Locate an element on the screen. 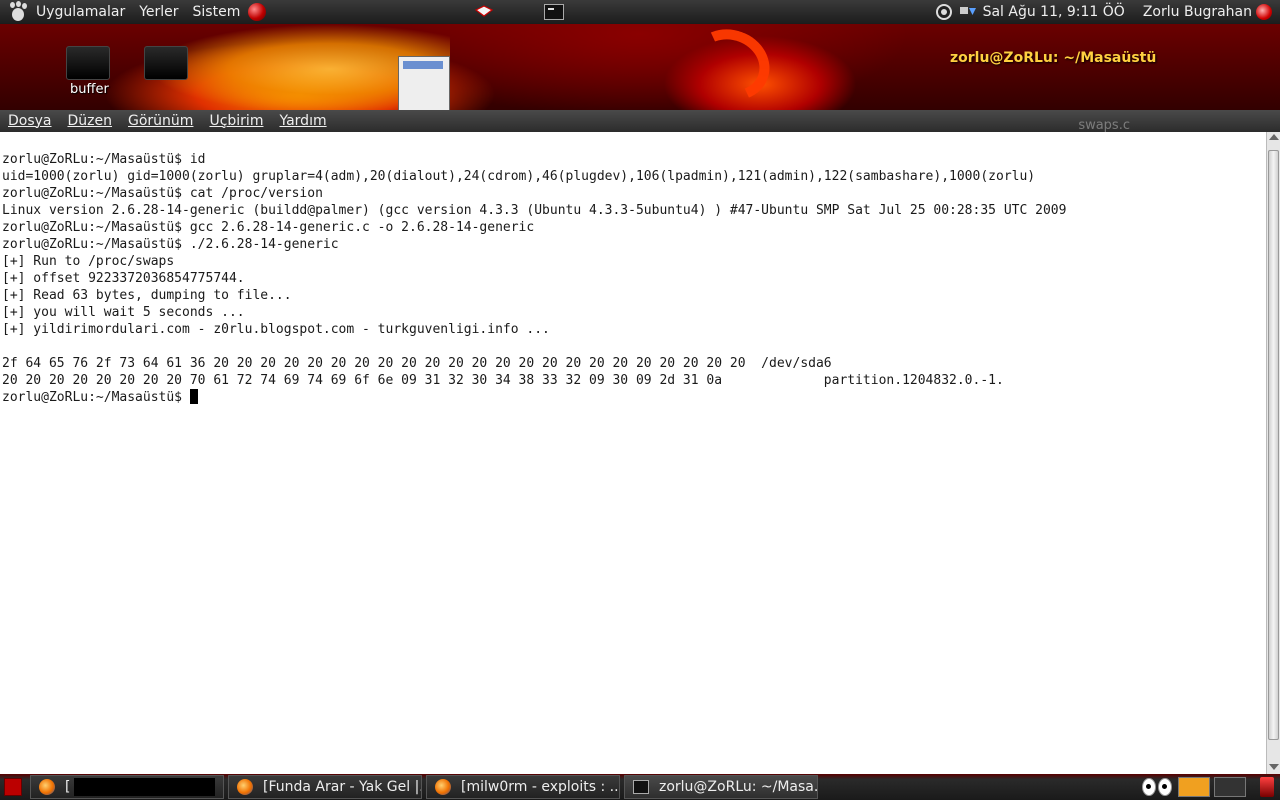 Image resolution: width=1280 pixels, height=800 pixels. scroll-thumb is located at coordinates (1273, 445).